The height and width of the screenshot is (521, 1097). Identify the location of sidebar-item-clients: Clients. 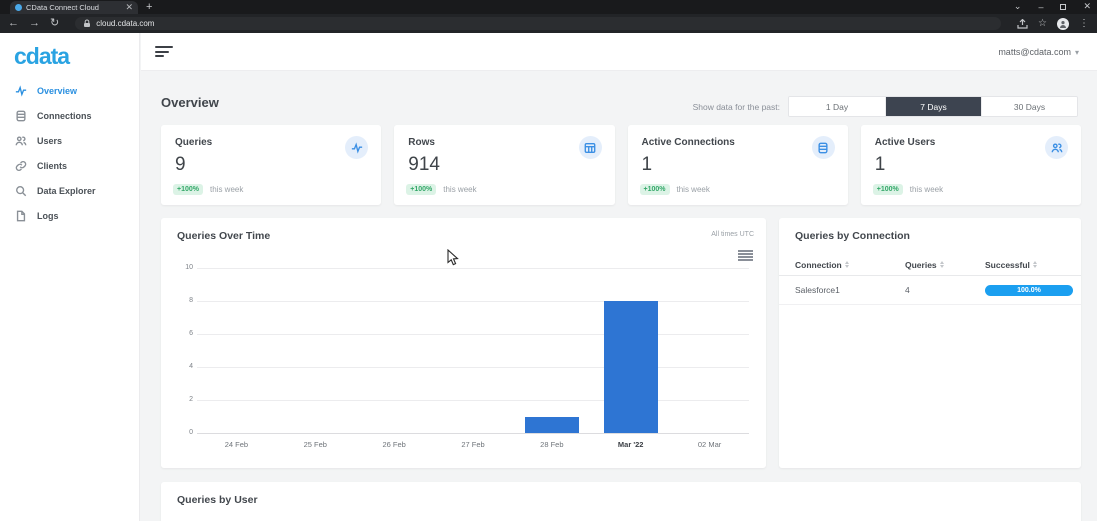
(69, 165).